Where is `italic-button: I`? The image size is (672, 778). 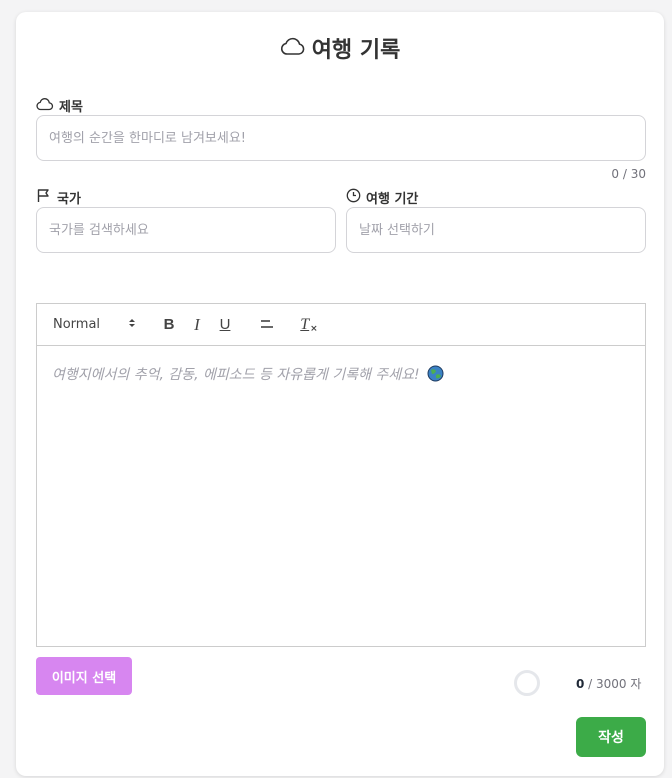
italic-button: I is located at coordinates (197, 325).